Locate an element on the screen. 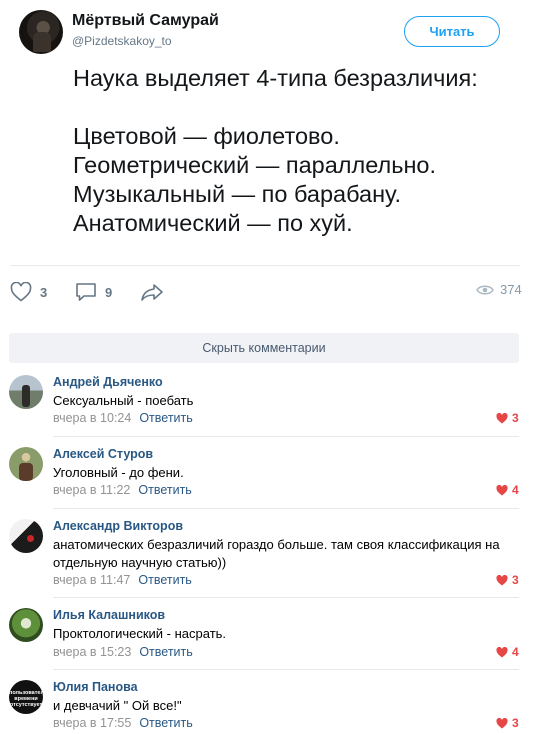  tweet-author-handle: @Pizdetskakoy_to is located at coordinates (122, 41).